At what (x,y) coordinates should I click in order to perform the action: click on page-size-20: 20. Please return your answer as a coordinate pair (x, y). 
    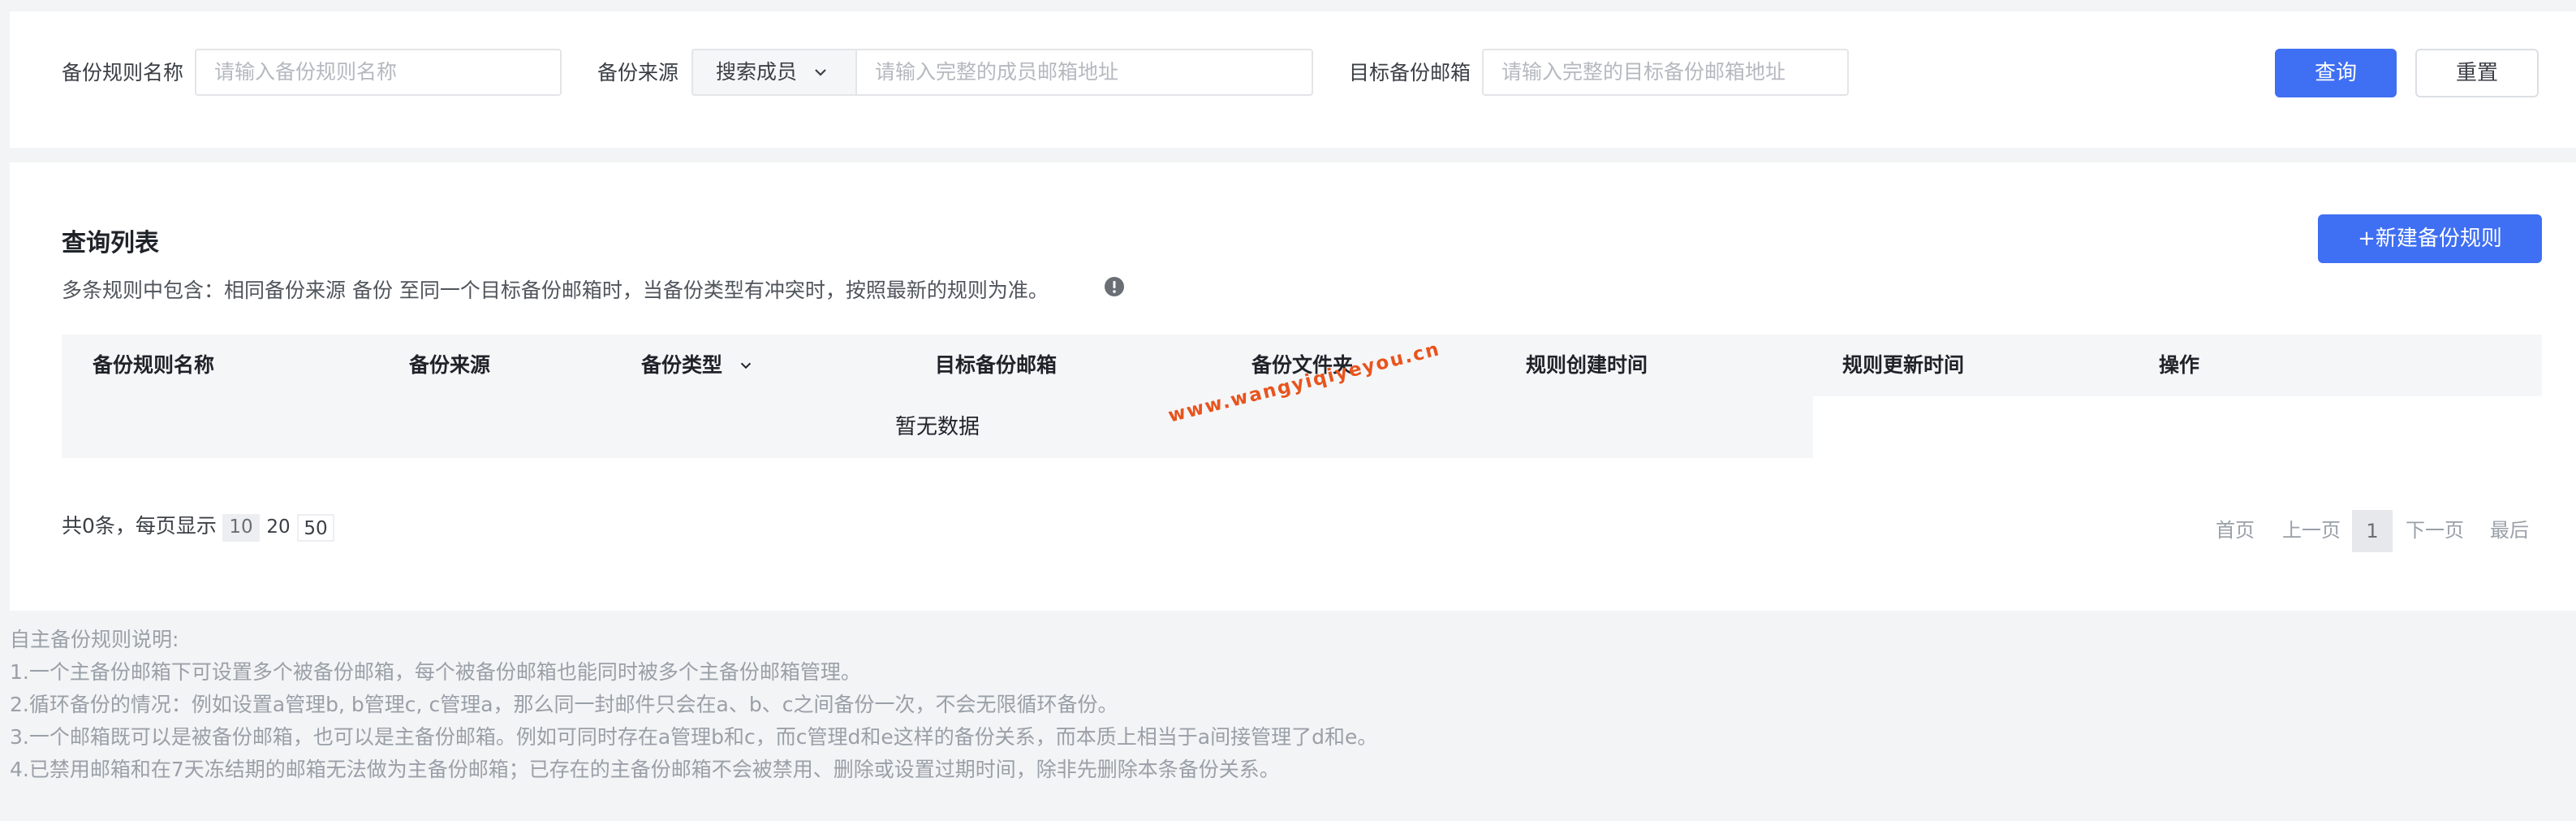
    Looking at the image, I should click on (278, 528).